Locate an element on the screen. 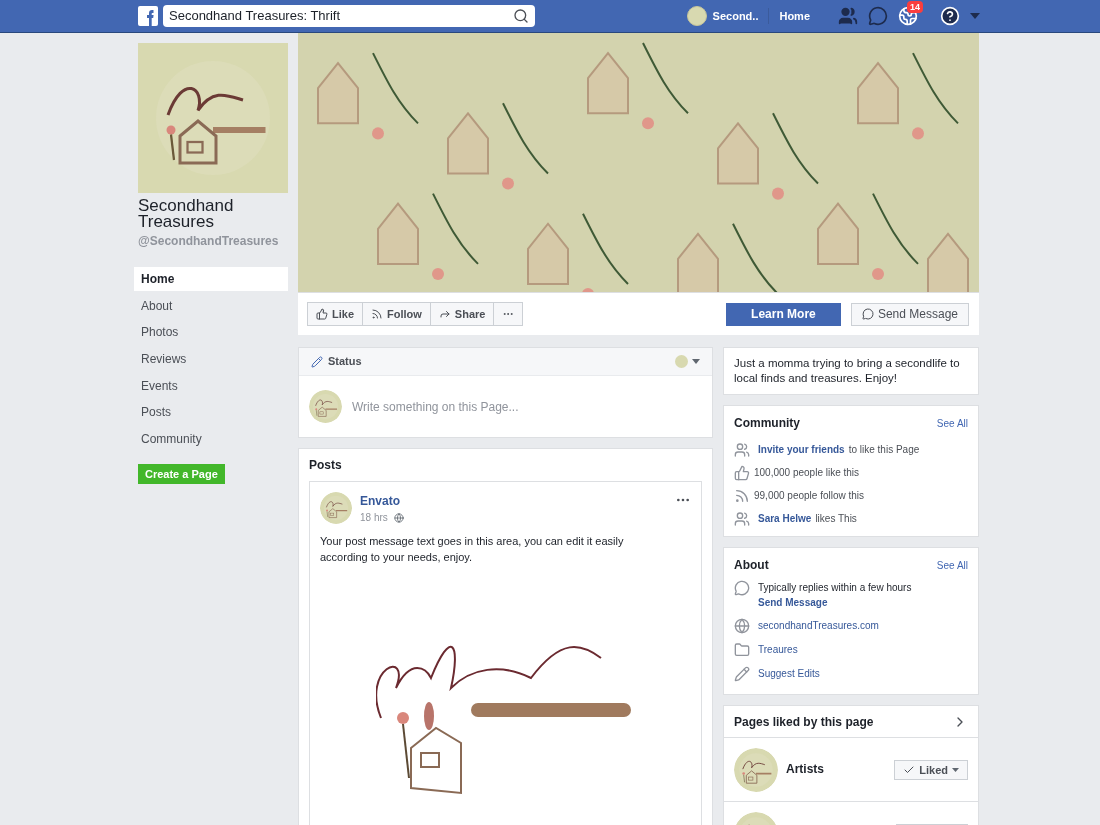  notification-badge: 14 is located at coordinates (915, 7).